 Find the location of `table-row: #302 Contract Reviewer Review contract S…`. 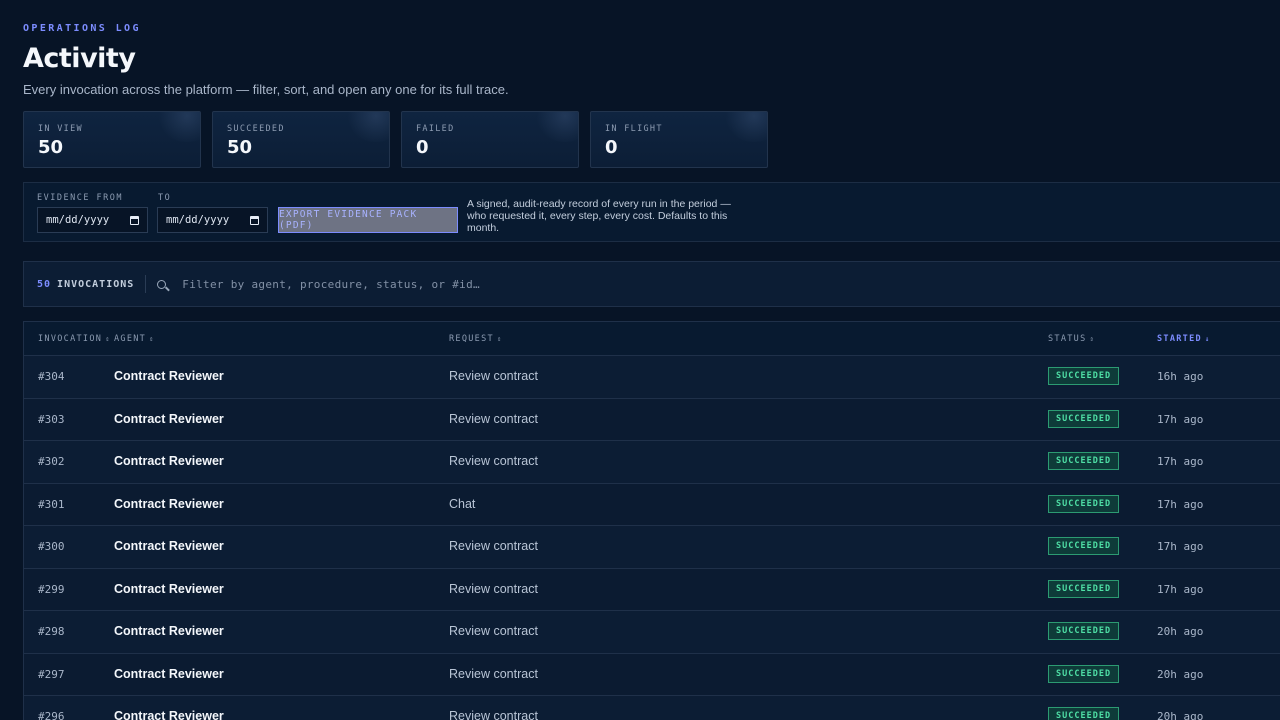

table-row: #302 Contract Reviewer Review contract S… is located at coordinates (652, 462).